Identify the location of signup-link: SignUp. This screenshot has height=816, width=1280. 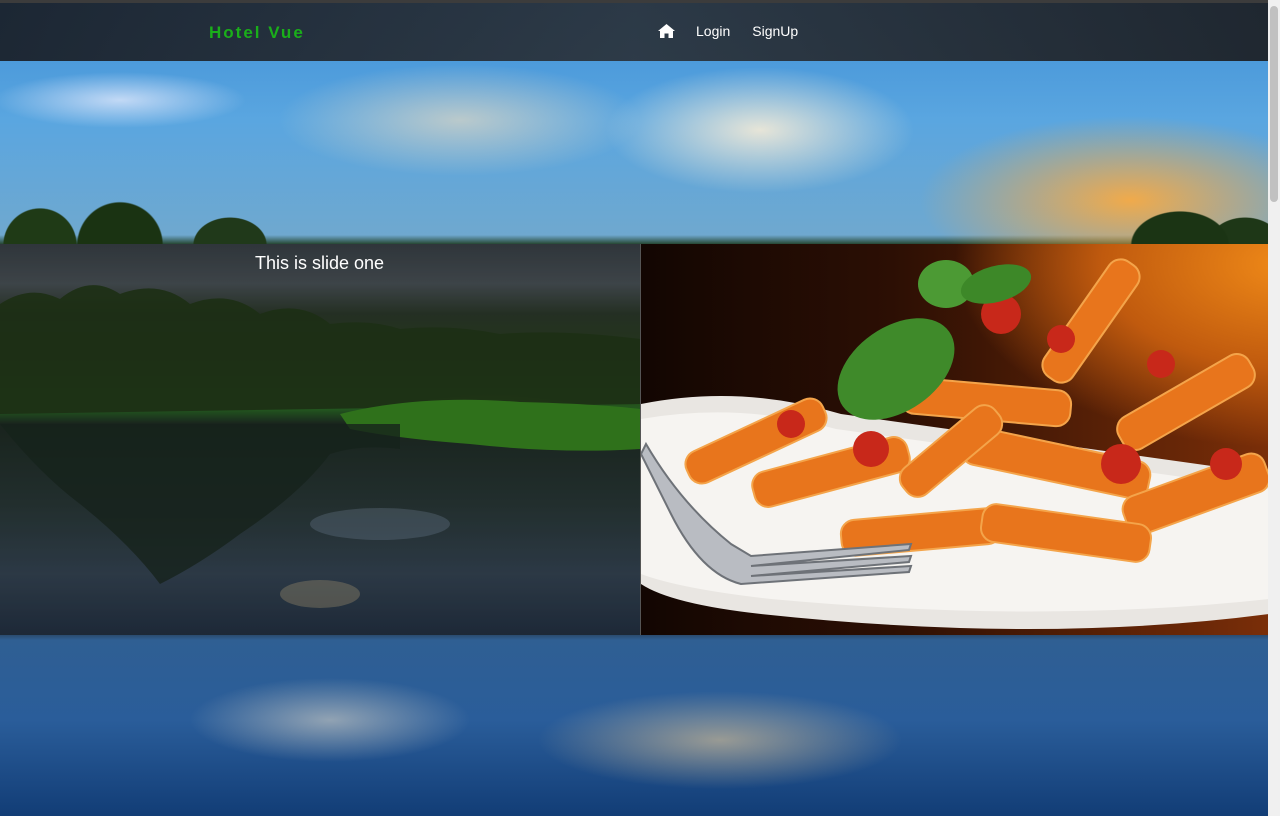
(775, 31).